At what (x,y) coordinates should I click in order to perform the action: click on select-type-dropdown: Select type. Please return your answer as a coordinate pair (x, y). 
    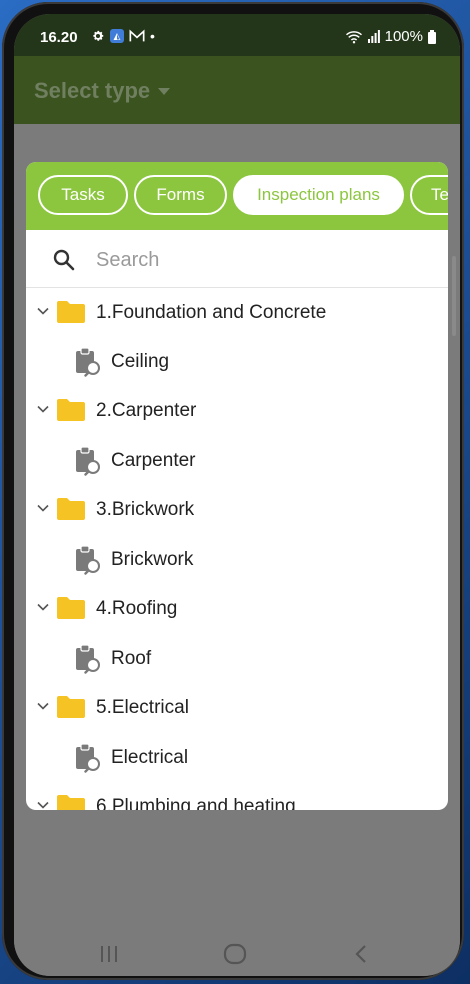
    Looking at the image, I should click on (102, 91).